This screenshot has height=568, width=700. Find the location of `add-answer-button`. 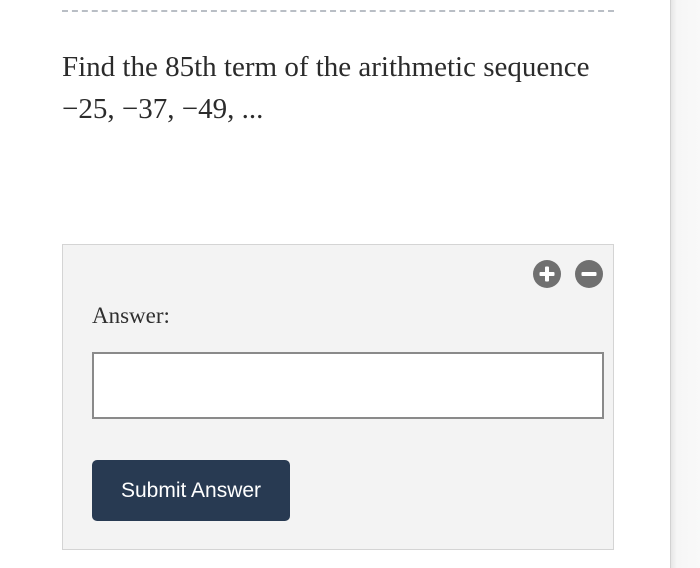

add-answer-button is located at coordinates (547, 274).